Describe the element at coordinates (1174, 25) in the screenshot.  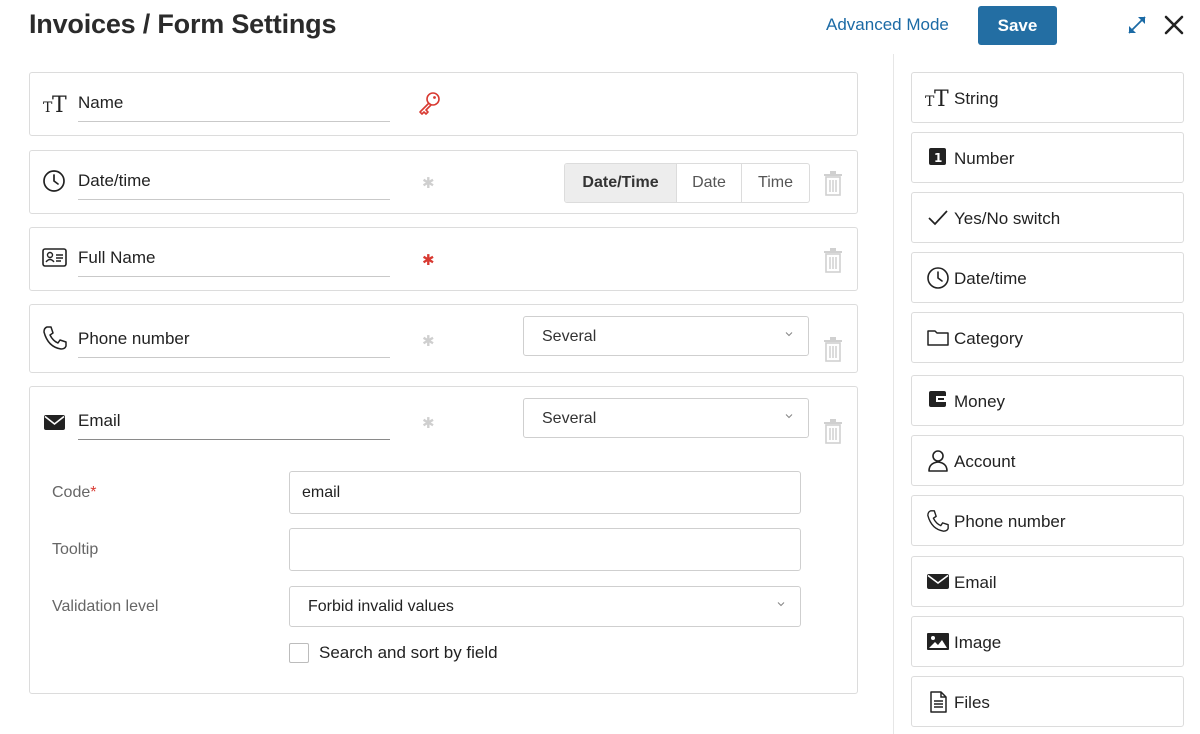
I see `close-icon` at that location.